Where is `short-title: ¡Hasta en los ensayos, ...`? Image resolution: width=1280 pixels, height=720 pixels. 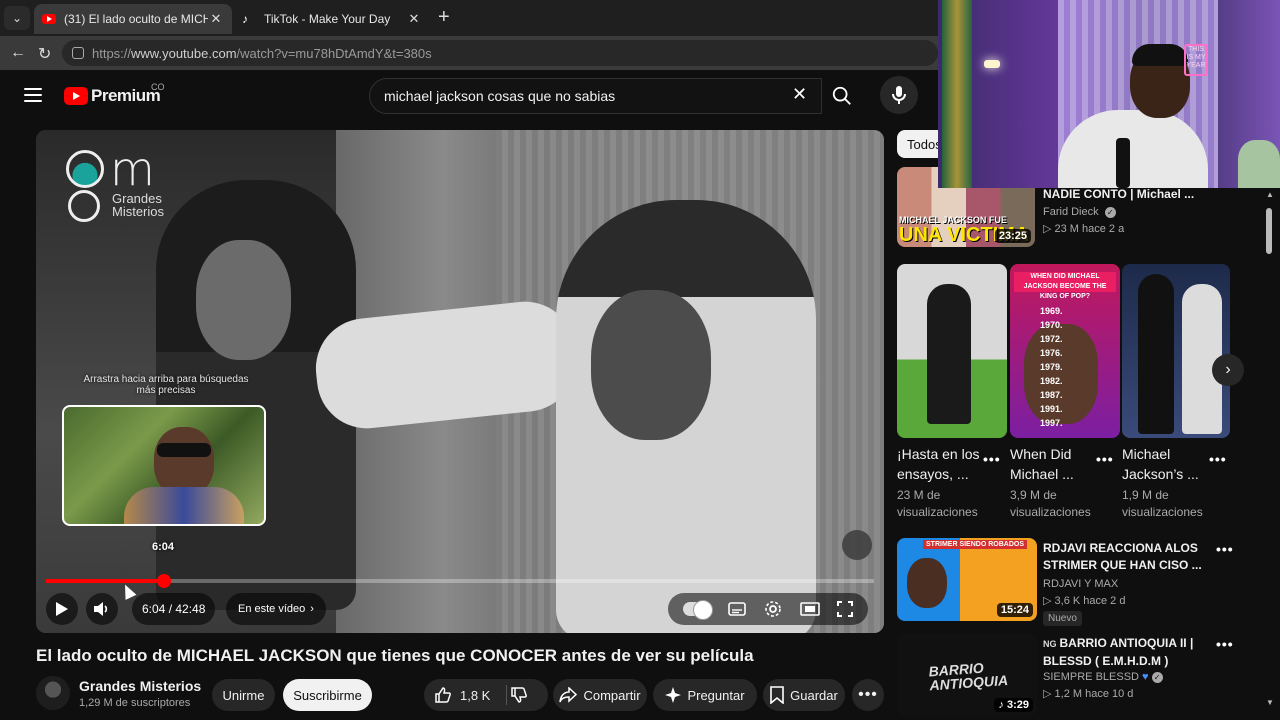 short-title: ¡Hasta en los ensayos, ... is located at coordinates (939, 464).